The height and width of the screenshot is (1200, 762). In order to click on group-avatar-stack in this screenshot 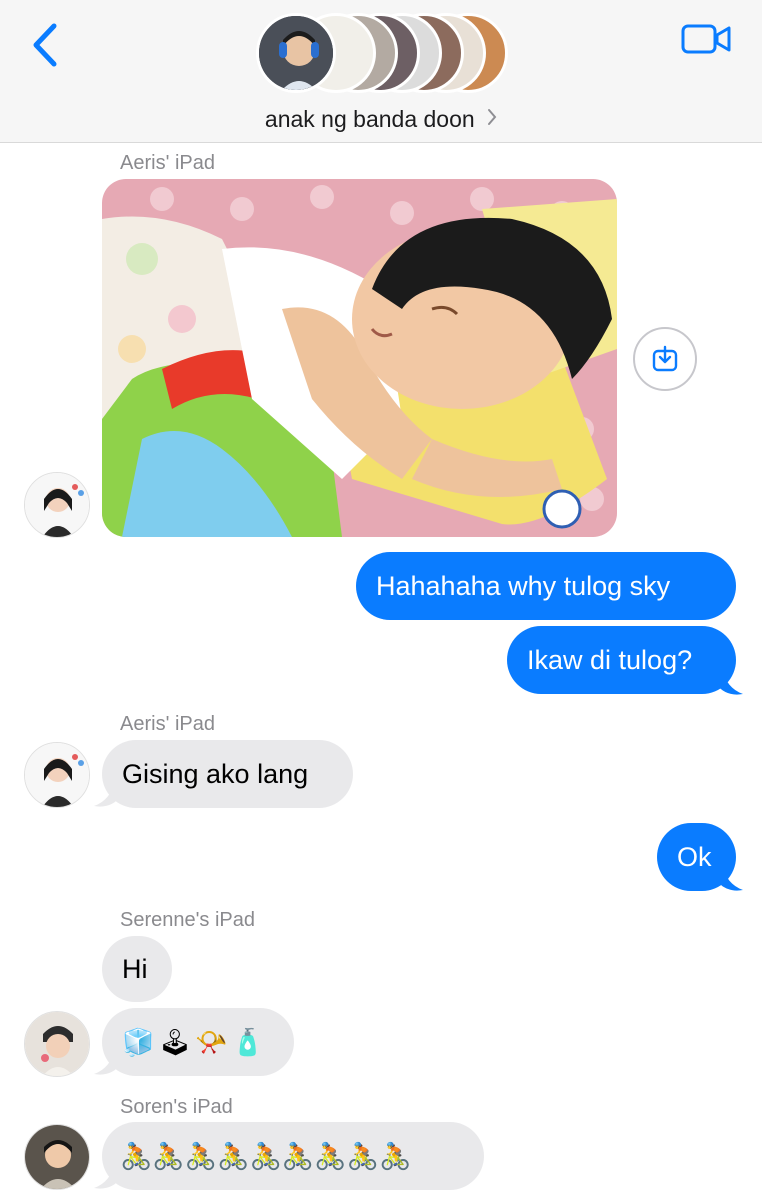, I will do `click(382, 55)`.